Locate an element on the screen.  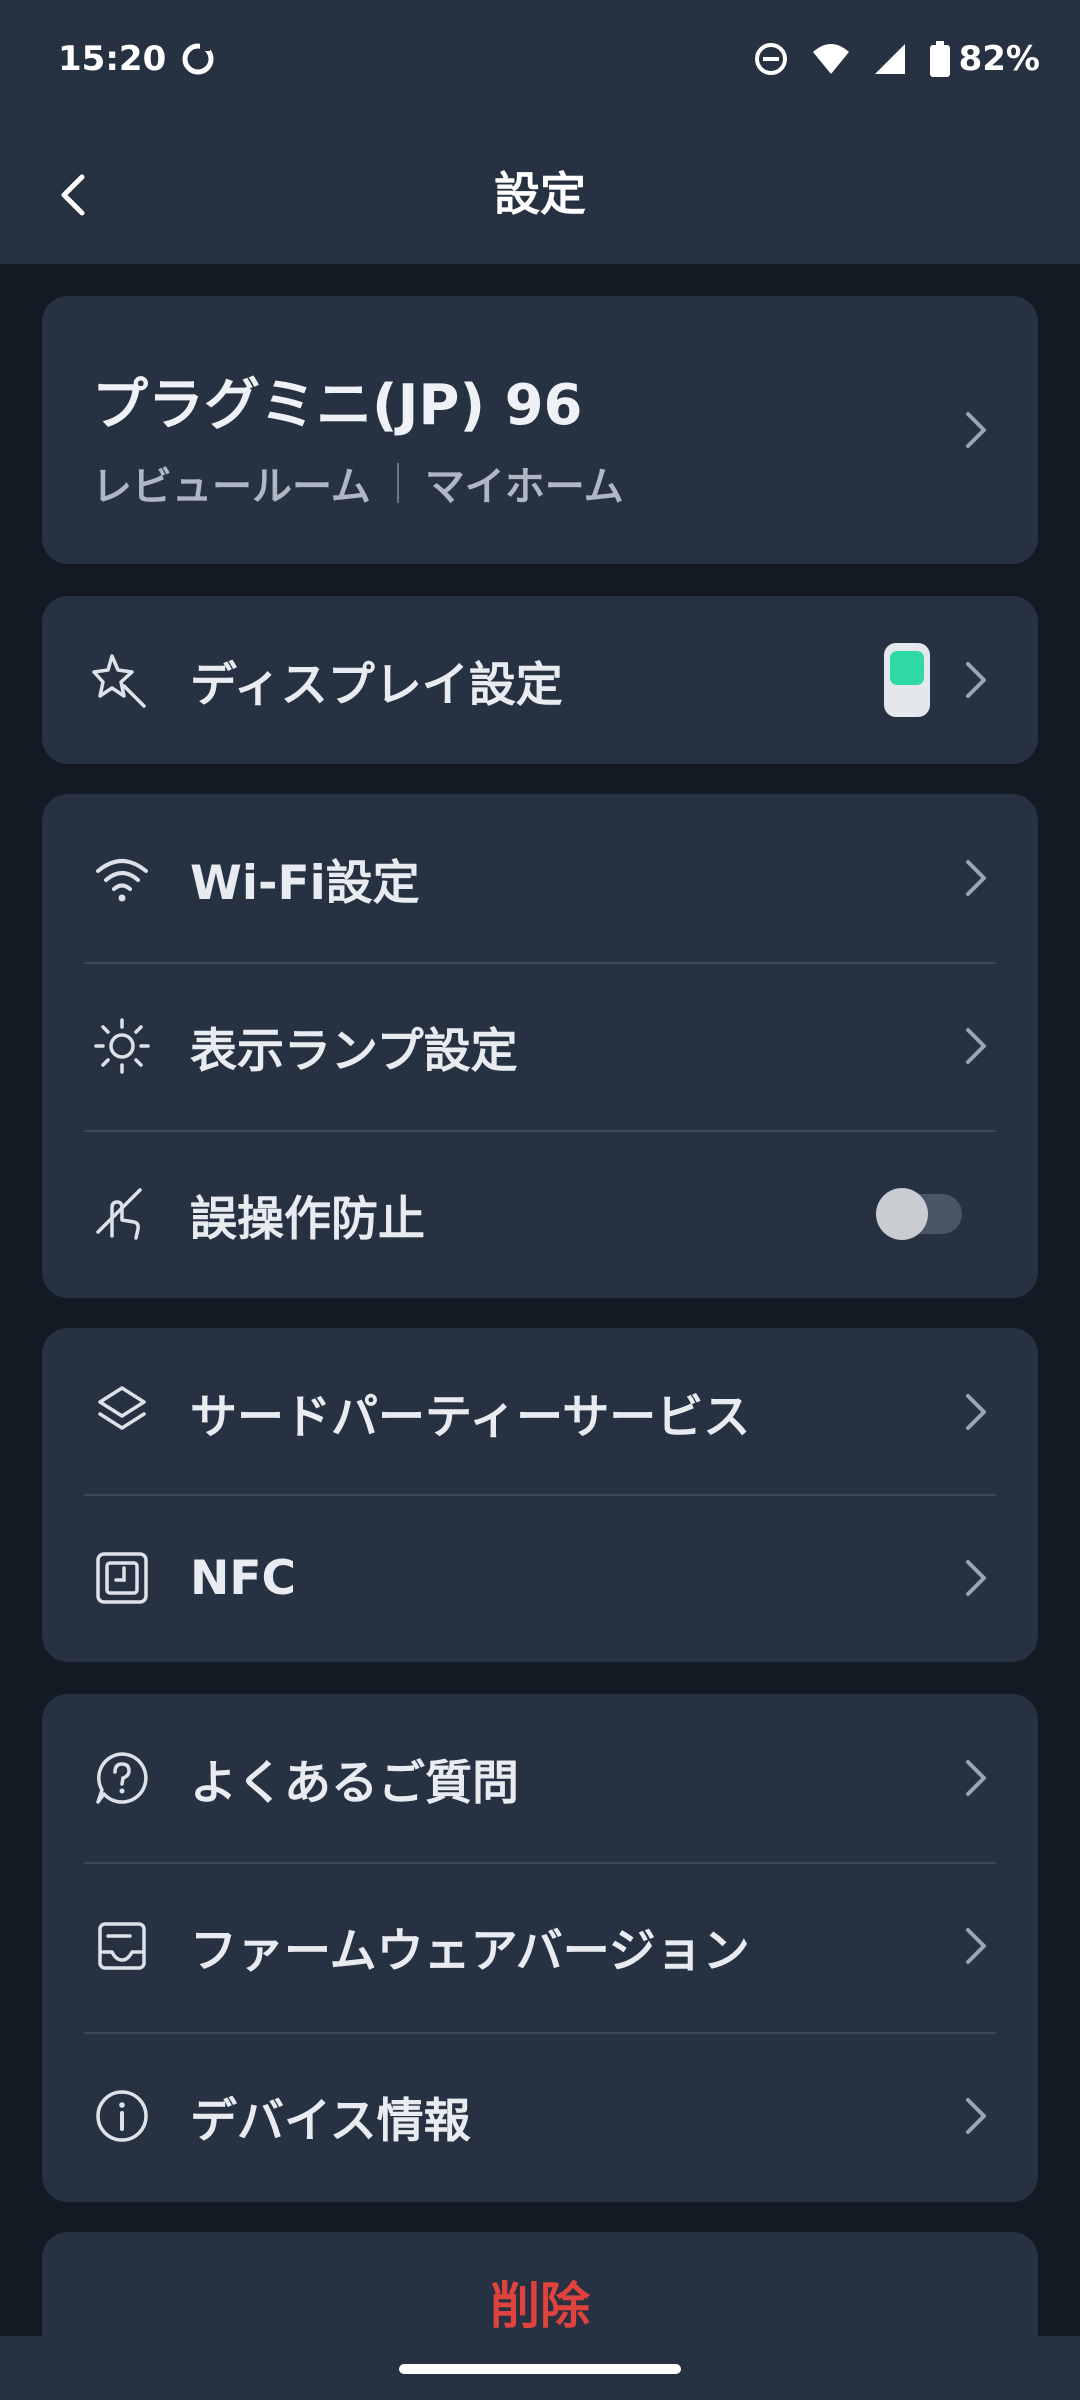
third-party-services-label: サードパーティーサービス is located at coordinates (470, 1417).